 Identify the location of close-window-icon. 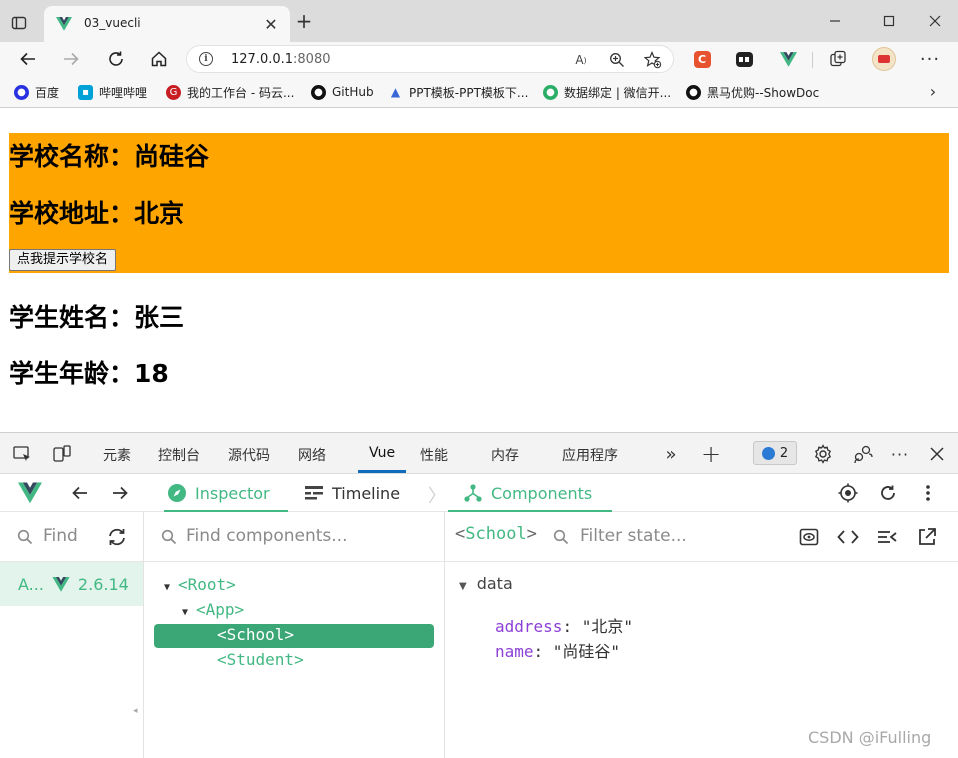
(935, 21).